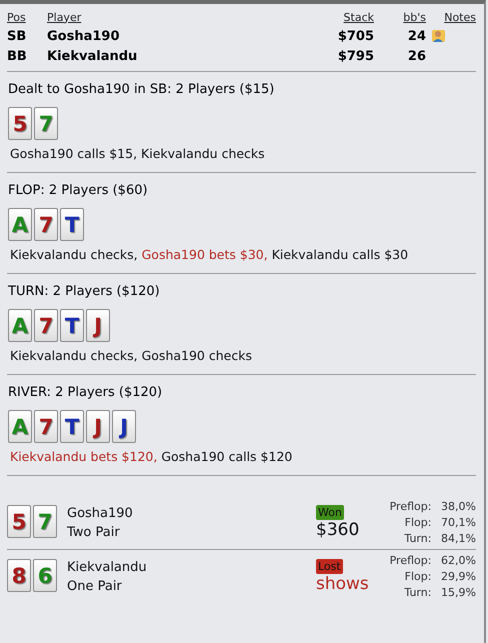  I want to click on equity-value: 38,0%, so click(458, 506).